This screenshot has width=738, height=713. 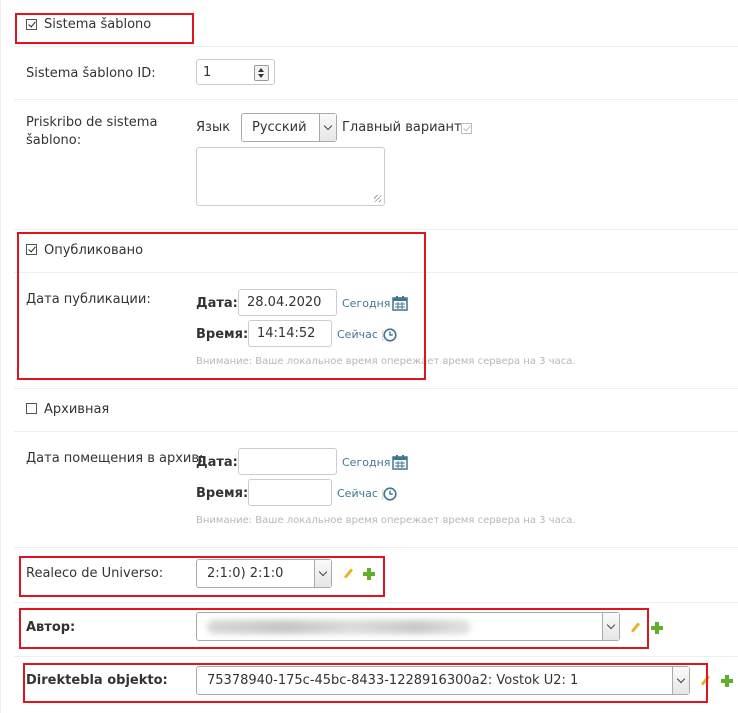 What do you see at coordinates (261, 76) in the screenshot?
I see `spin-down-icon` at bounding box center [261, 76].